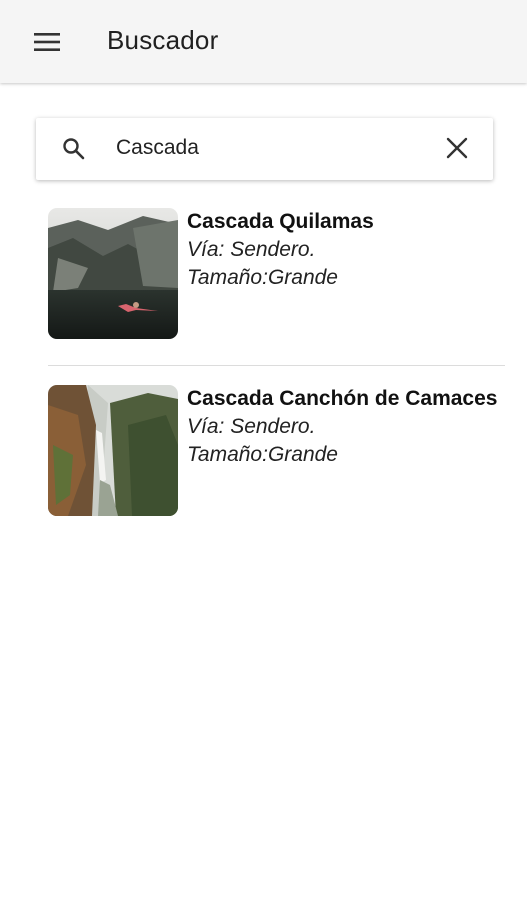  What do you see at coordinates (280, 221) in the screenshot?
I see `result-title: Cascada Quilamas` at bounding box center [280, 221].